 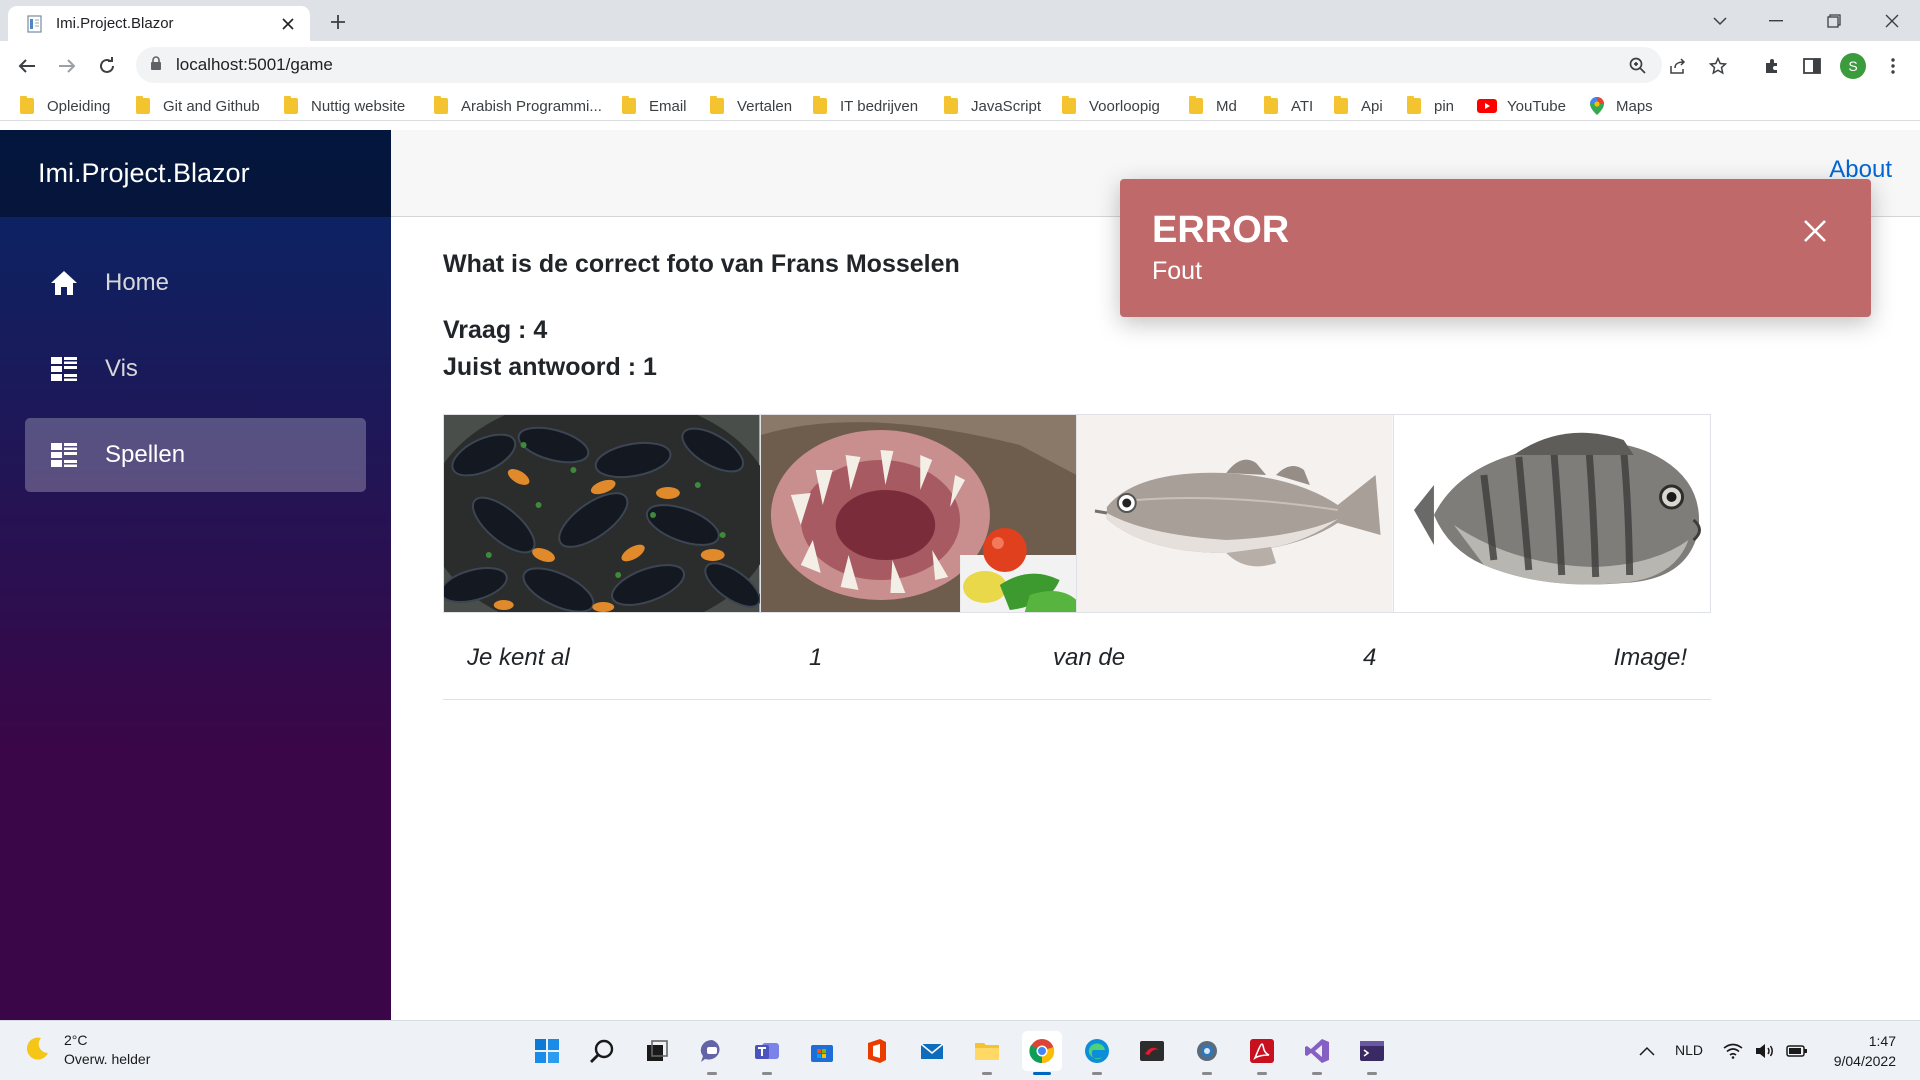 What do you see at coordinates (144, 173) in the screenshot?
I see `app-brand: Imi.Project.Blazor` at bounding box center [144, 173].